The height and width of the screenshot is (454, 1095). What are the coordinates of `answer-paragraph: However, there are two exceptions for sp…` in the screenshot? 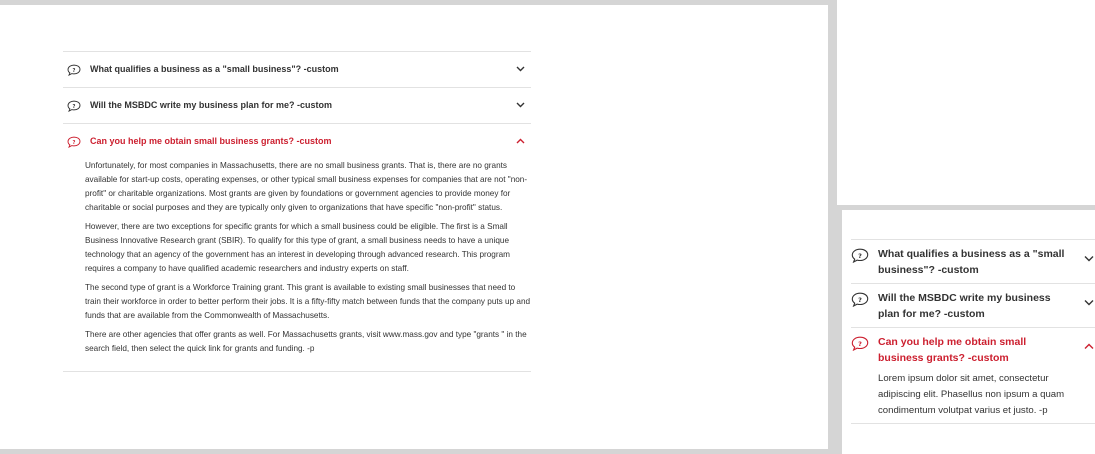 It's located at (297, 247).